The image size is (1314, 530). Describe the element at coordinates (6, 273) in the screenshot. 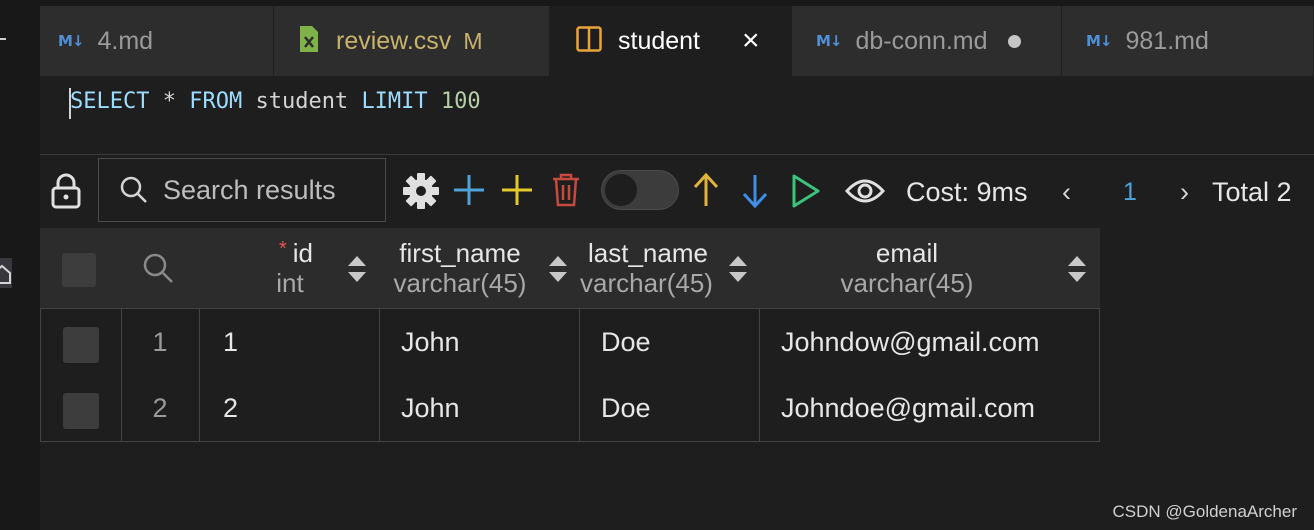

I see `explorer-home-icon` at that location.